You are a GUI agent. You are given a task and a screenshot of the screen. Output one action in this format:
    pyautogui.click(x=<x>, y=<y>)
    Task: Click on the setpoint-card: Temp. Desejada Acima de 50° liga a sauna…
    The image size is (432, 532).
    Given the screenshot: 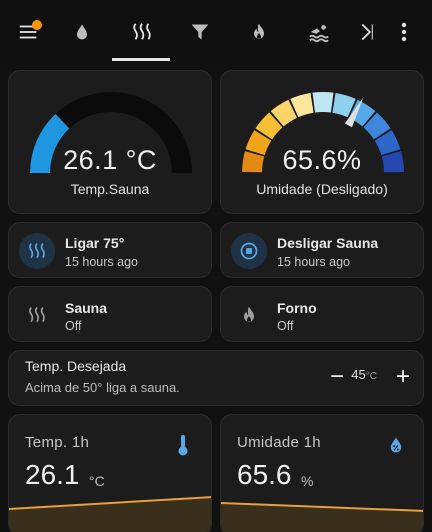 What is the action you would take?
    pyautogui.click(x=216, y=378)
    